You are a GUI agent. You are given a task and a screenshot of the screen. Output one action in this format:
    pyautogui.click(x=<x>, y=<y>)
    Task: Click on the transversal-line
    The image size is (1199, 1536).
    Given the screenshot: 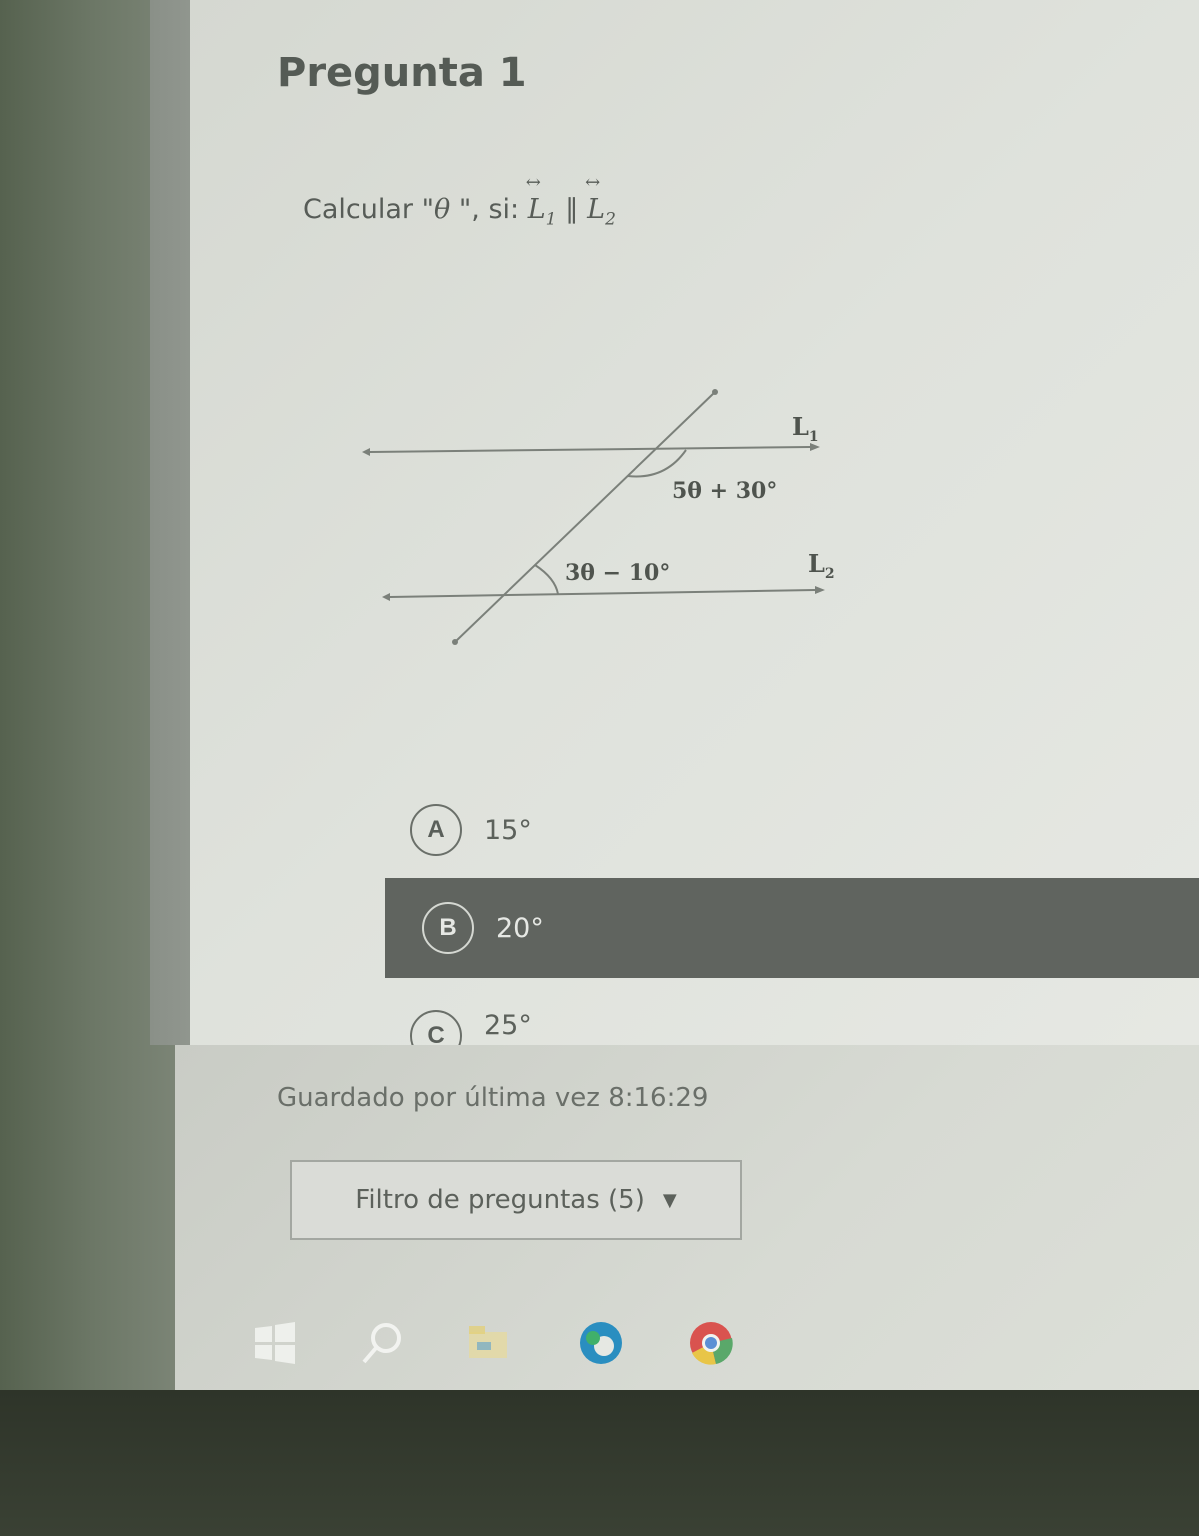 What is the action you would take?
    pyautogui.click(x=585, y=517)
    